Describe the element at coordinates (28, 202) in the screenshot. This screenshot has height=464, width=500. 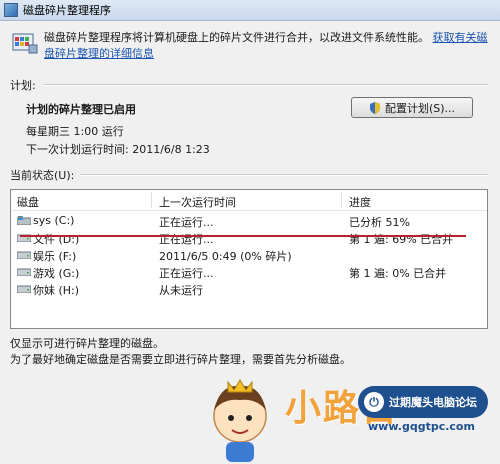
I see `column-disk: 磁盘` at that location.